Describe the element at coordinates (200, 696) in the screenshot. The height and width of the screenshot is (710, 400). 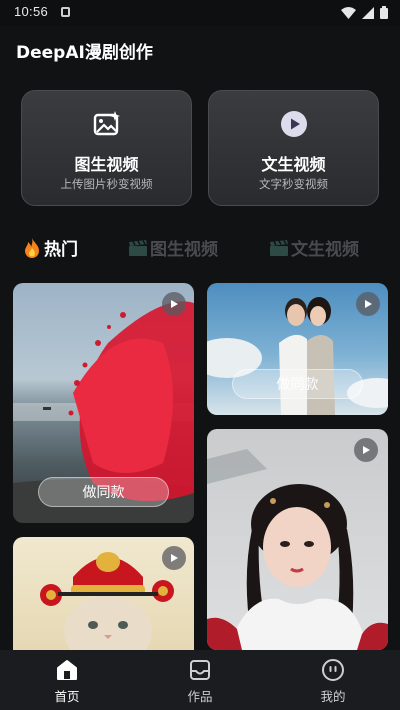
I see `nav-label: 作品` at that location.